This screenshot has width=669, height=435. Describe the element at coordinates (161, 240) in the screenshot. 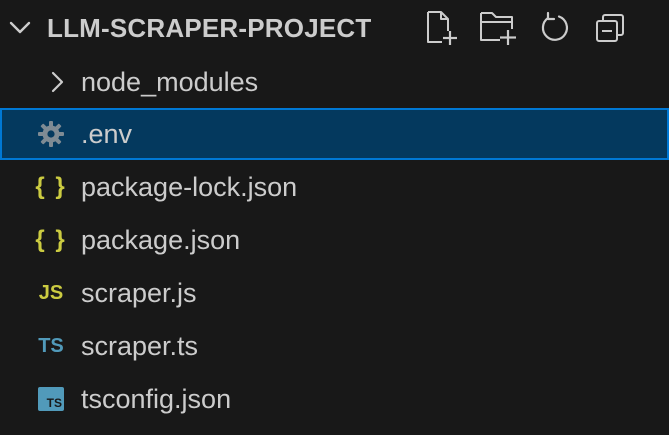

I see `tree-item-label: package.json` at that location.